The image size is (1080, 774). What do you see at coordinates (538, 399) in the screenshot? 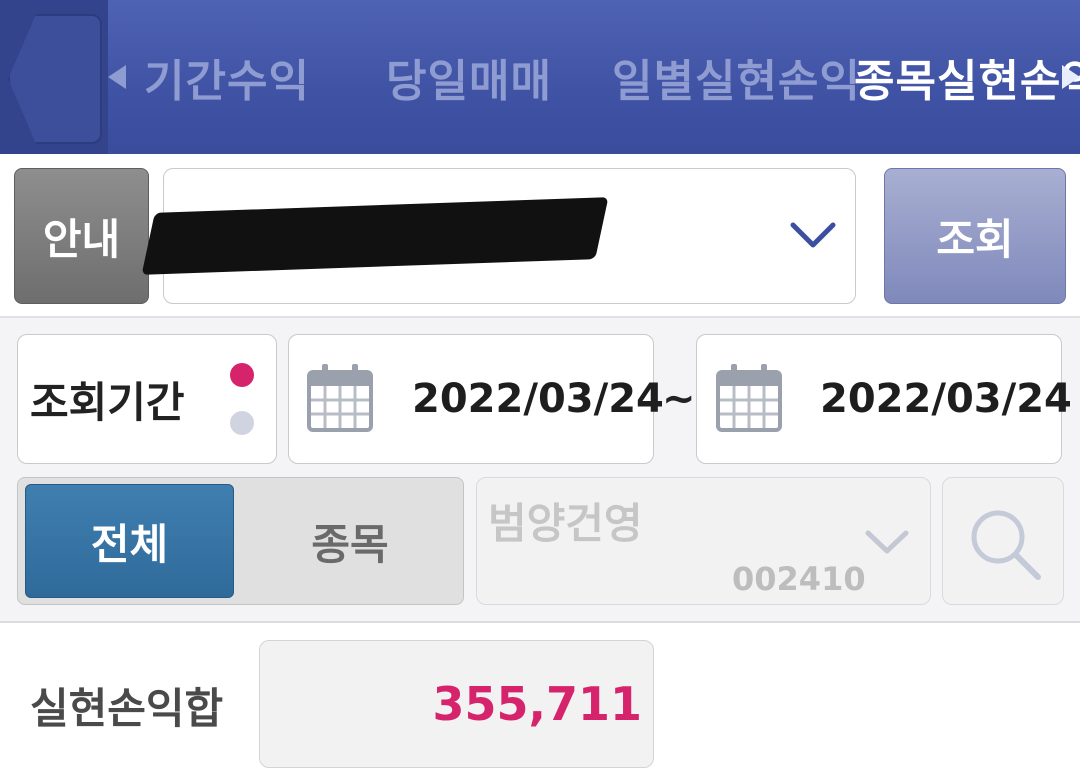
I see `date-from-value: 2022/03/24` at bounding box center [538, 399].